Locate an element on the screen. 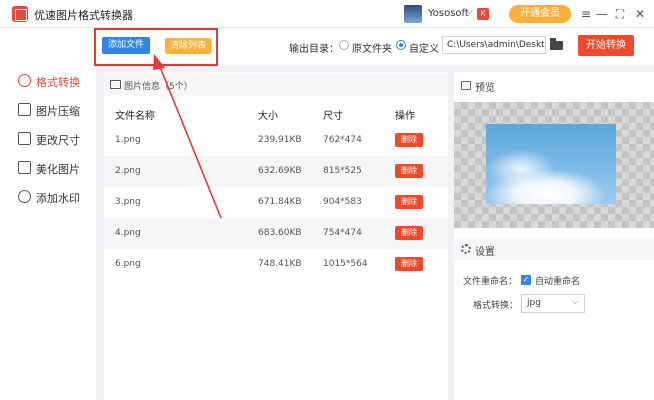 The height and width of the screenshot is (400, 654). annotation-arrow is located at coordinates (187, 136).